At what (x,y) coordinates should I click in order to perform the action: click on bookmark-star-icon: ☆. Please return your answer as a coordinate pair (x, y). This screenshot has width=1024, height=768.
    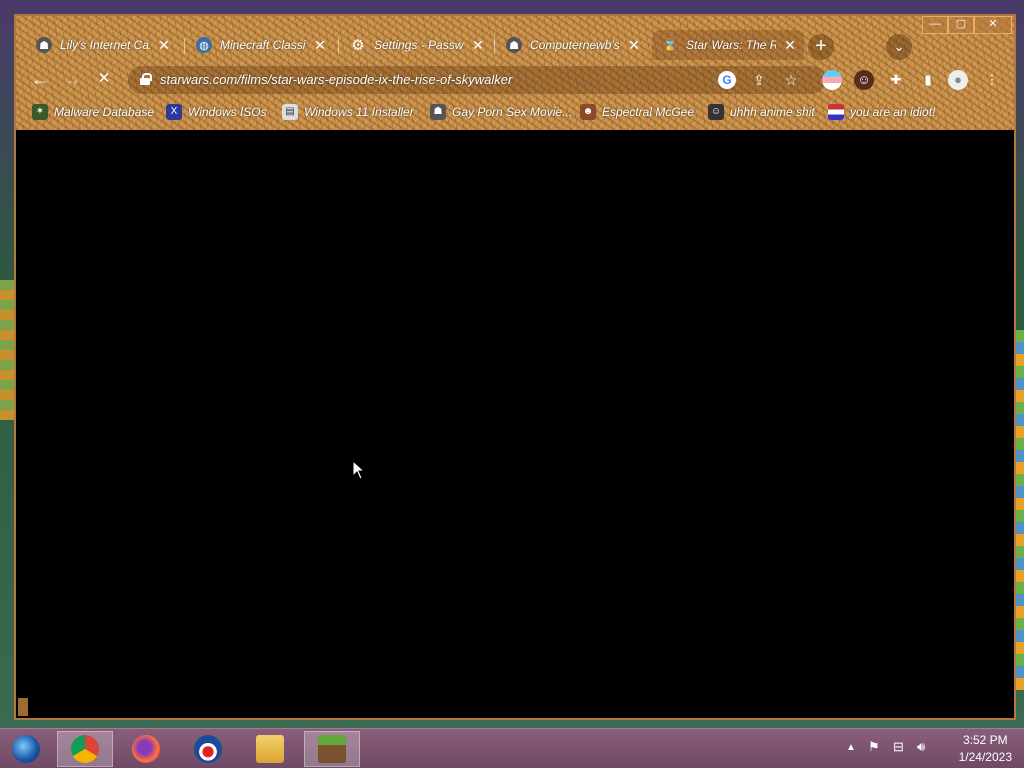
    Looking at the image, I should click on (791, 80).